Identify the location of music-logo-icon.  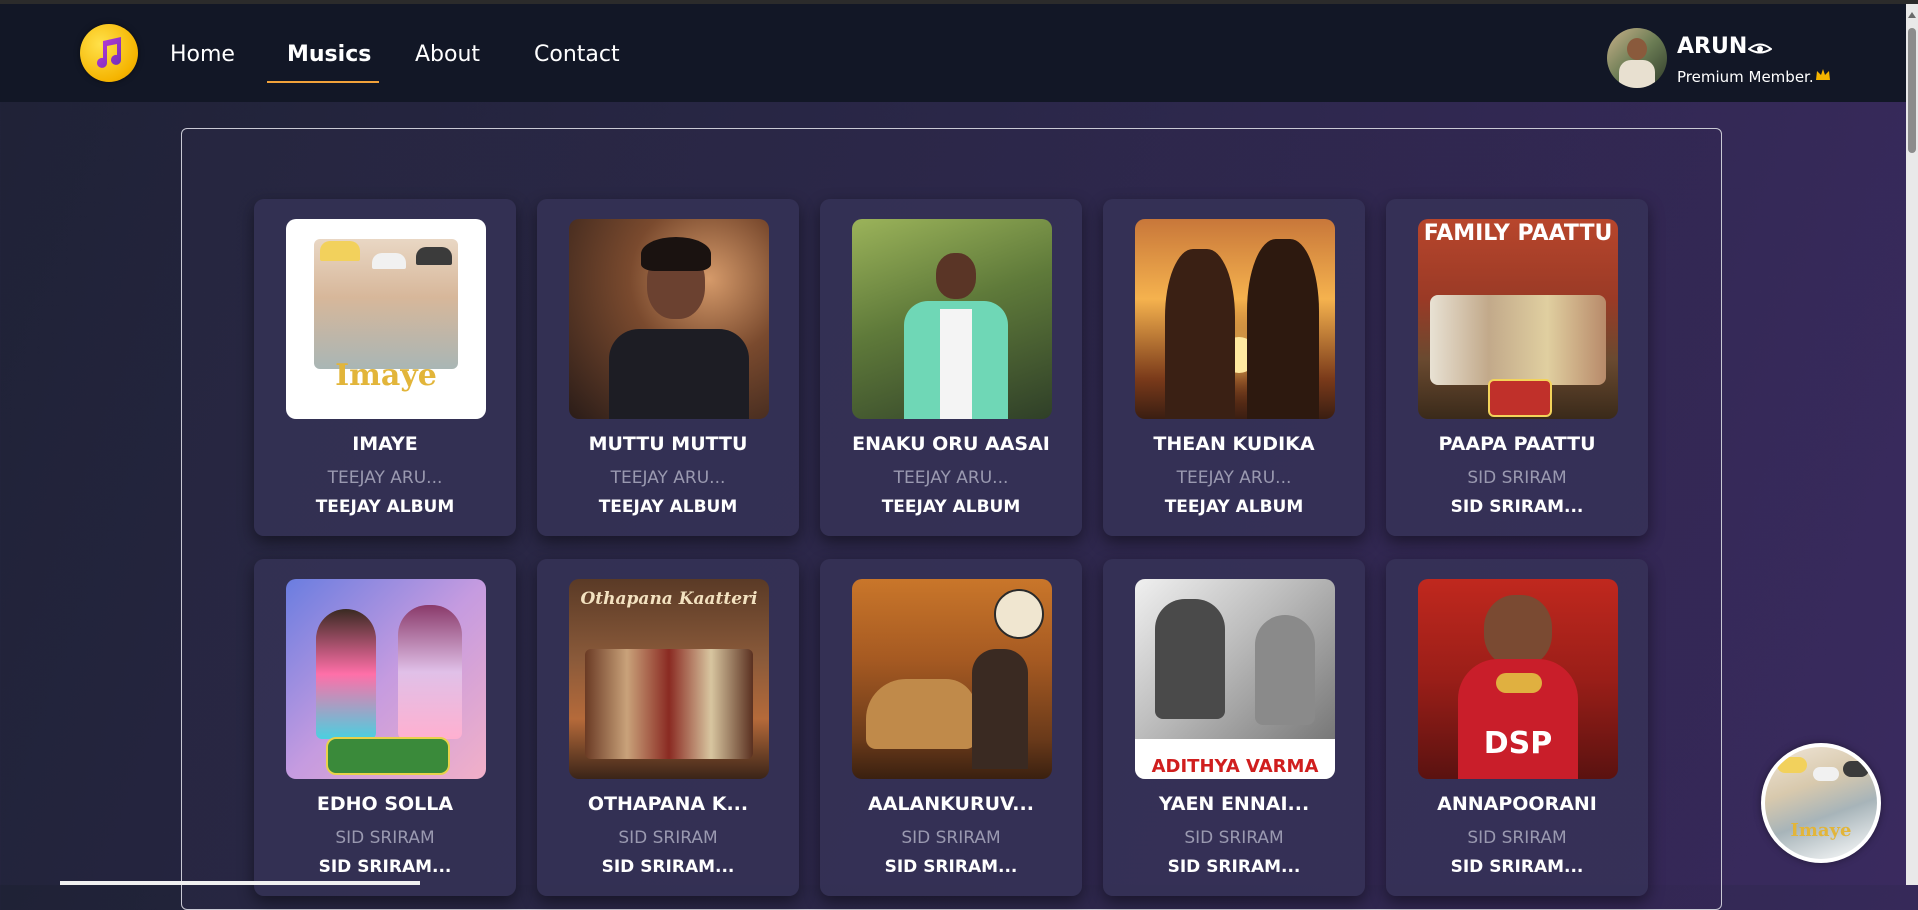
(109, 53).